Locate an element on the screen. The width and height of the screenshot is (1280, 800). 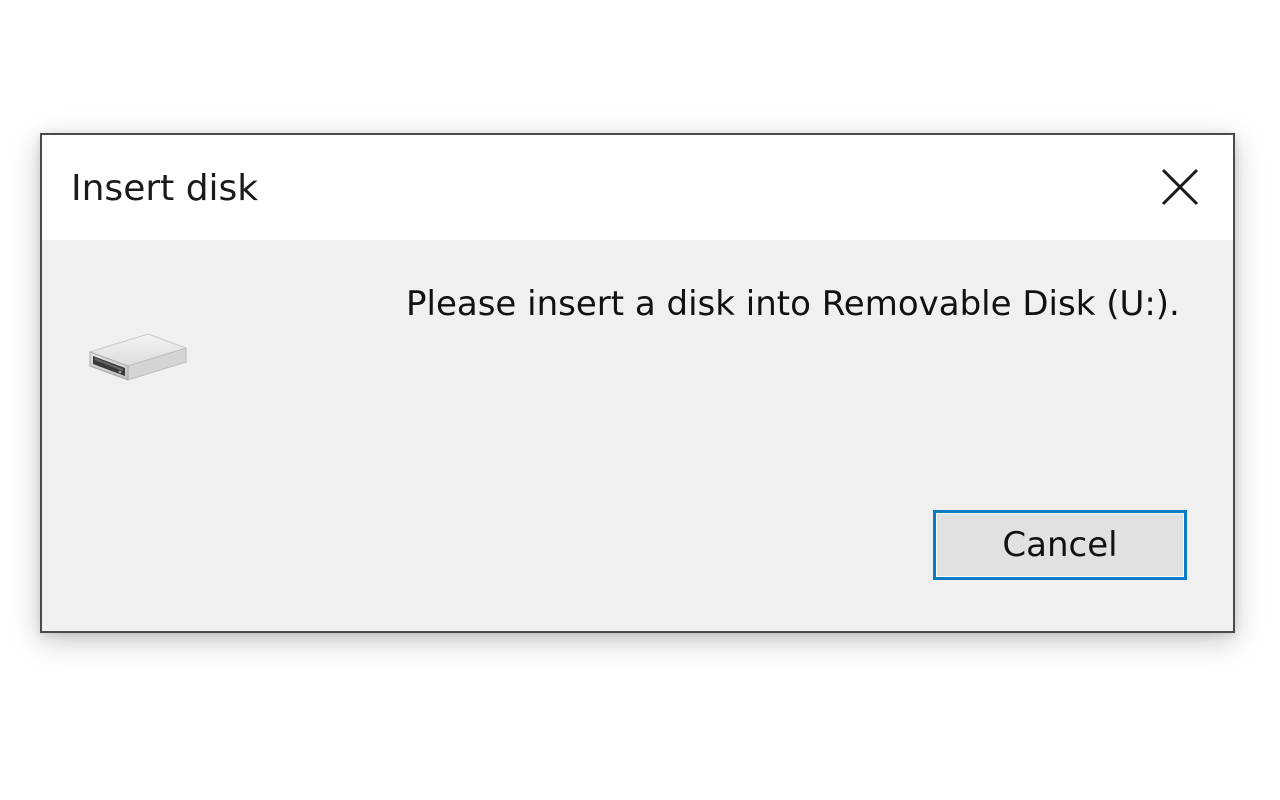
close-button is located at coordinates (1180, 187).